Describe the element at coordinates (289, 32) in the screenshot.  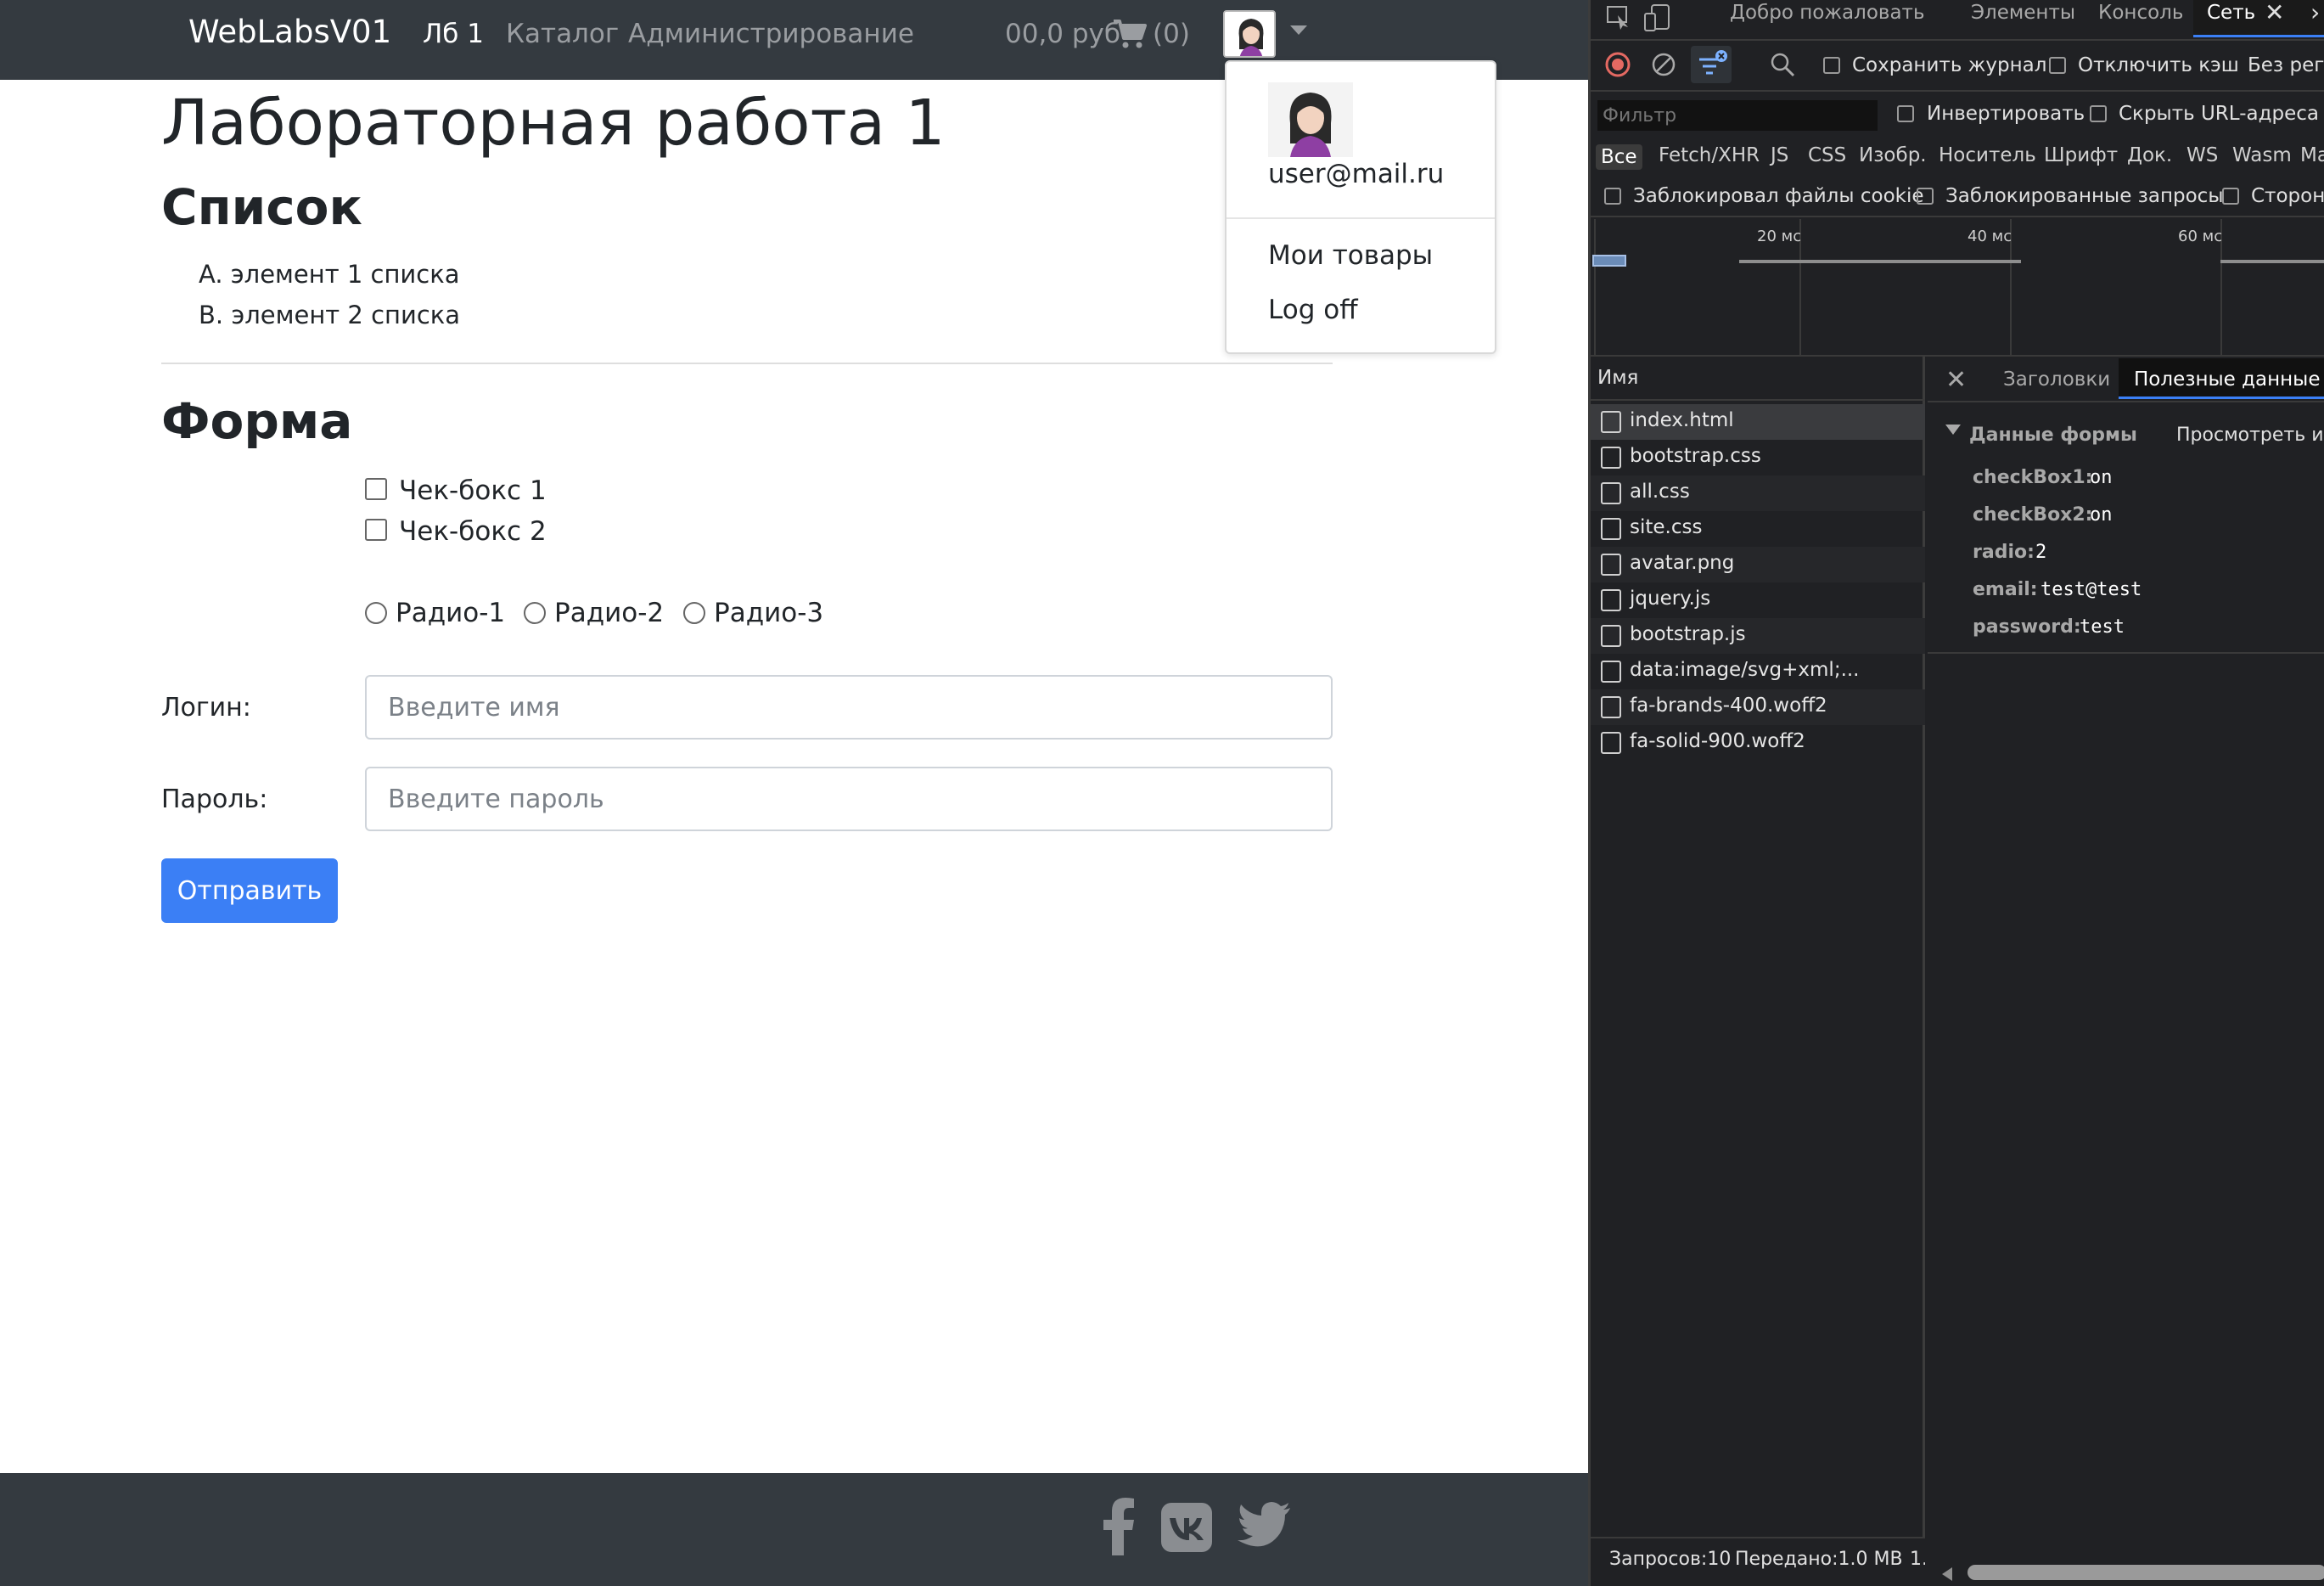
I see `brand-link: WebLabsV01` at that location.